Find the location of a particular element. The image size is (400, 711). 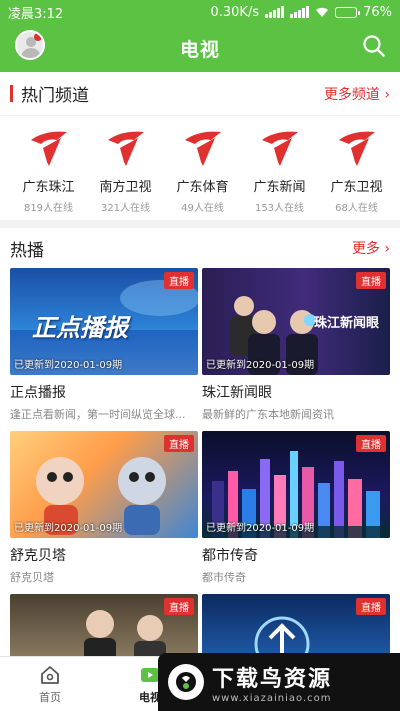

status-right: 0.30K/s 76% is located at coordinates (301, 12).